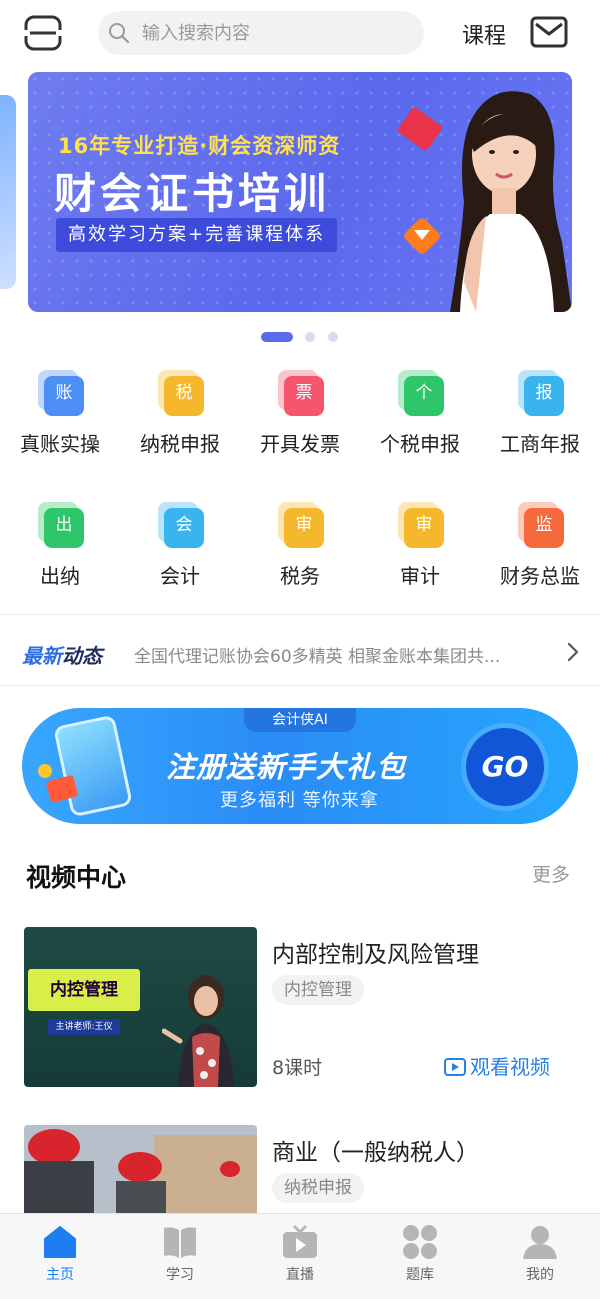 Image resolution: width=600 pixels, height=1299 pixels. I want to click on thumb-caption: 主讲老师:王仪, so click(84, 1027).